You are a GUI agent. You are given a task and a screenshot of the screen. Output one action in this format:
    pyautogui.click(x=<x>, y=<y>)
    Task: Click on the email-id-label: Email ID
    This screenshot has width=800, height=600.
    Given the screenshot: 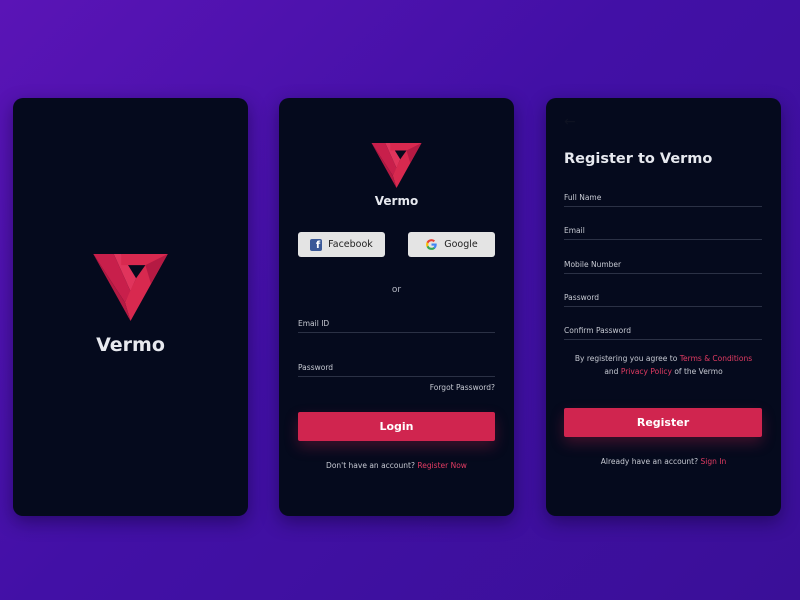 What is the action you would take?
    pyautogui.click(x=314, y=323)
    